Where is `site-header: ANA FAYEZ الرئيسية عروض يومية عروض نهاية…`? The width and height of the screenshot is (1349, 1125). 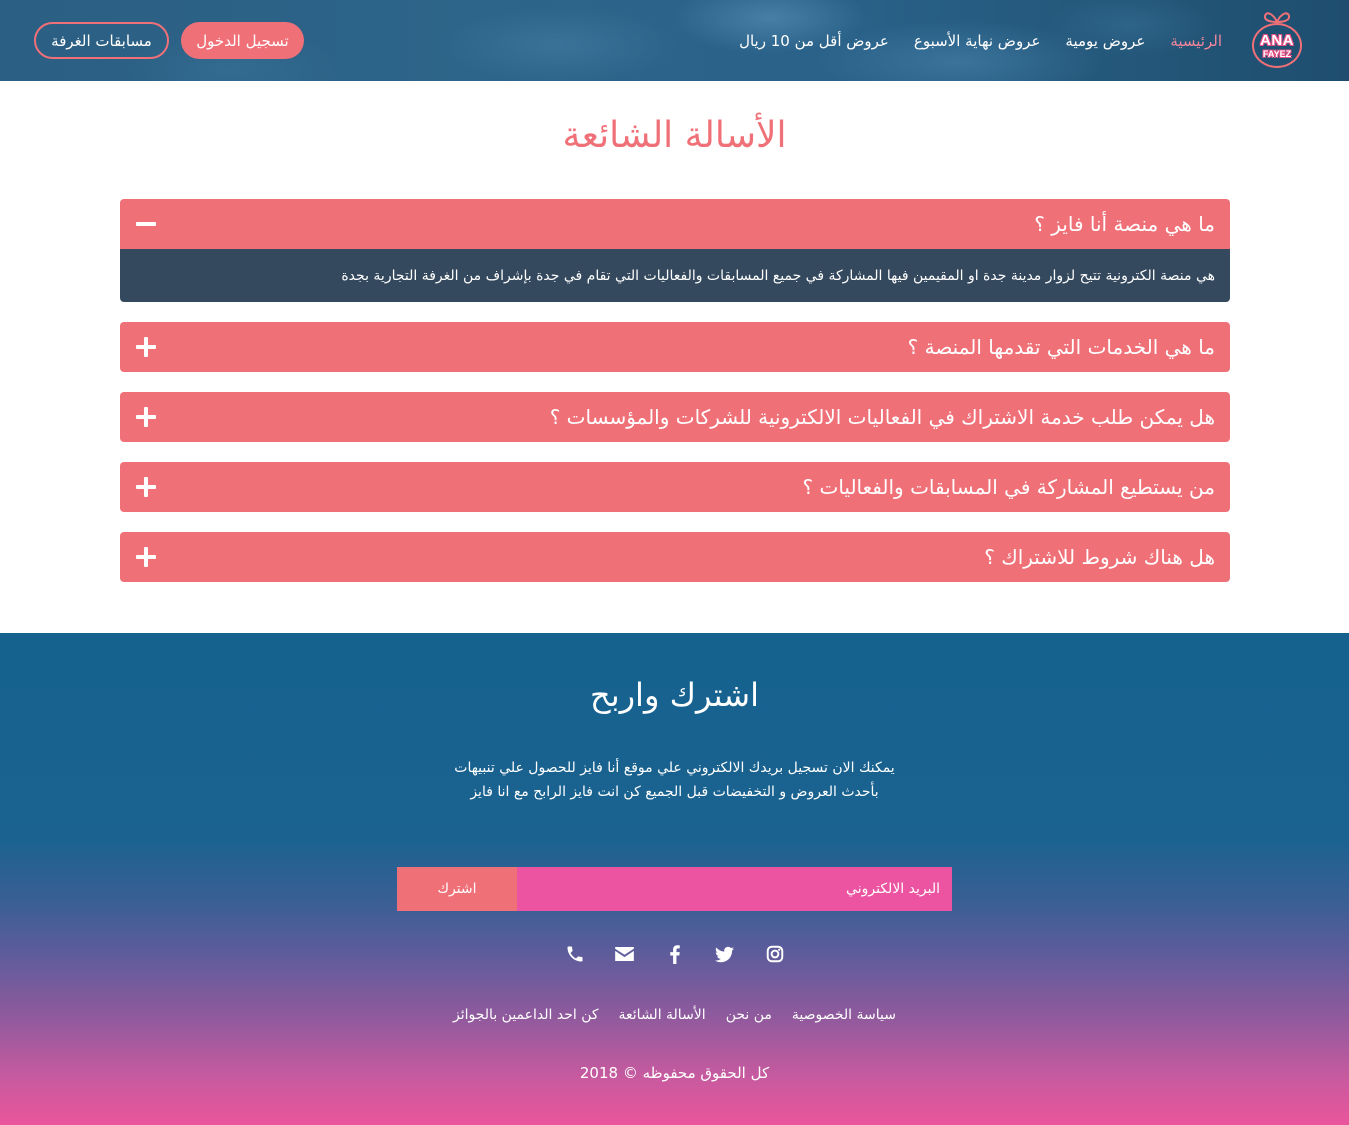 site-header: ANA FAYEZ الرئيسية عروض يومية عروض نهاية… is located at coordinates (674, 40).